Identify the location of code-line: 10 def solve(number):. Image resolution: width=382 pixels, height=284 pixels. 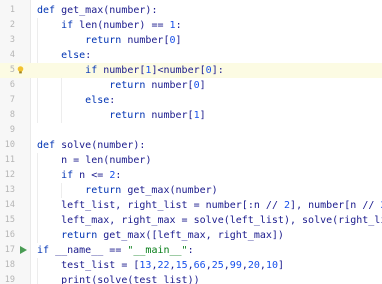
(191, 145).